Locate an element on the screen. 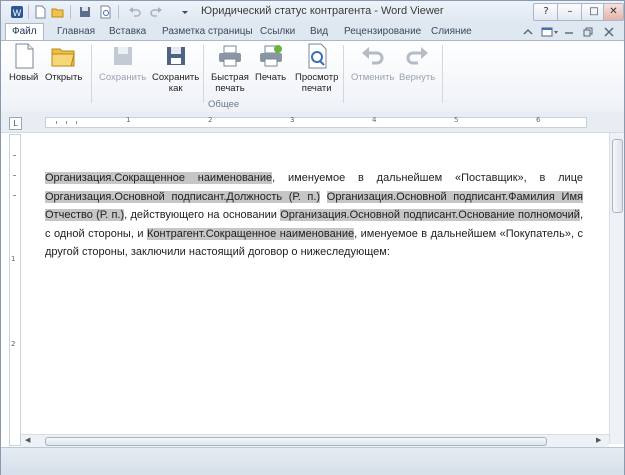 This screenshot has height=475, width=625. customize-arrow-icon is located at coordinates (185, 12).